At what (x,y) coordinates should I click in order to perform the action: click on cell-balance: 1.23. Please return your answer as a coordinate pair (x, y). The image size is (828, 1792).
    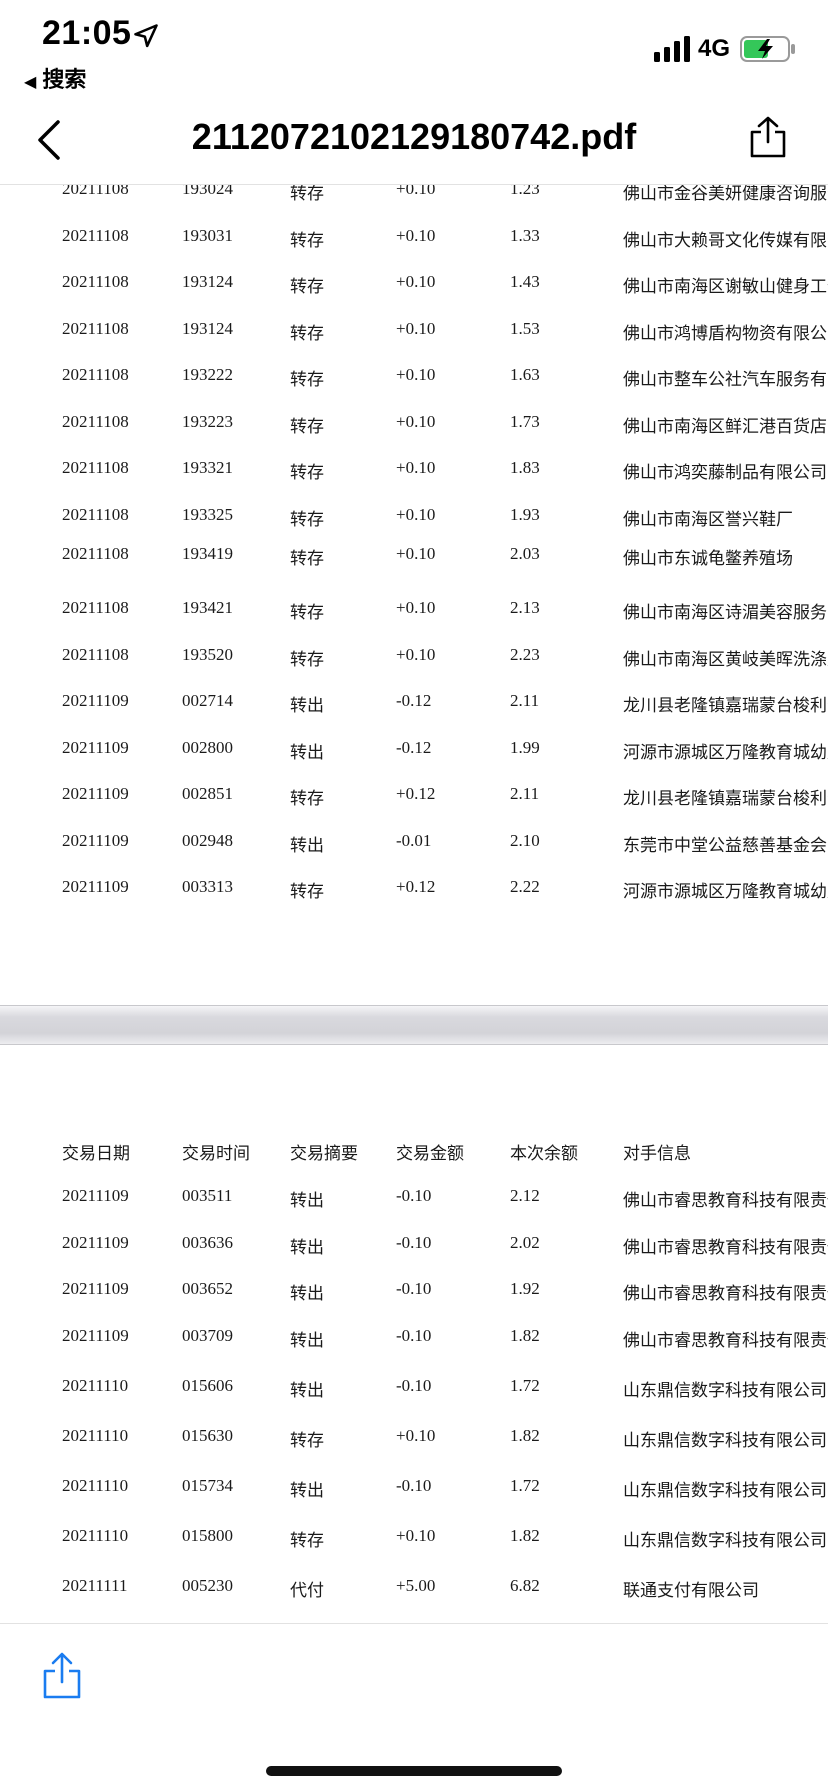
    Looking at the image, I should click on (525, 191).